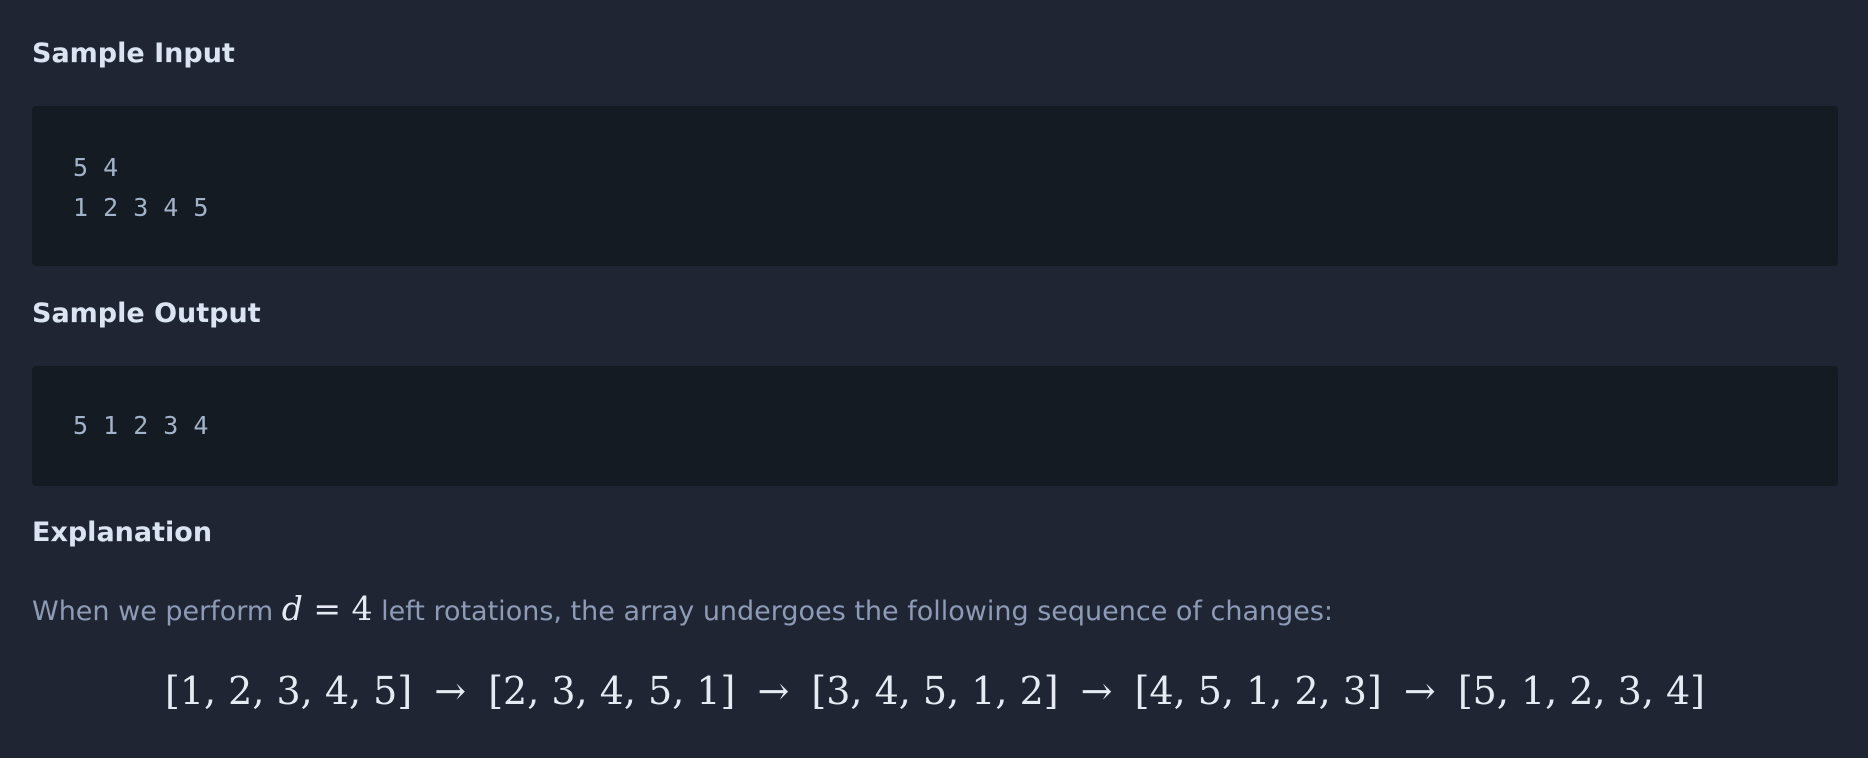 The width and height of the screenshot is (1868, 758). I want to click on code-line: 5 4, so click(96, 167).